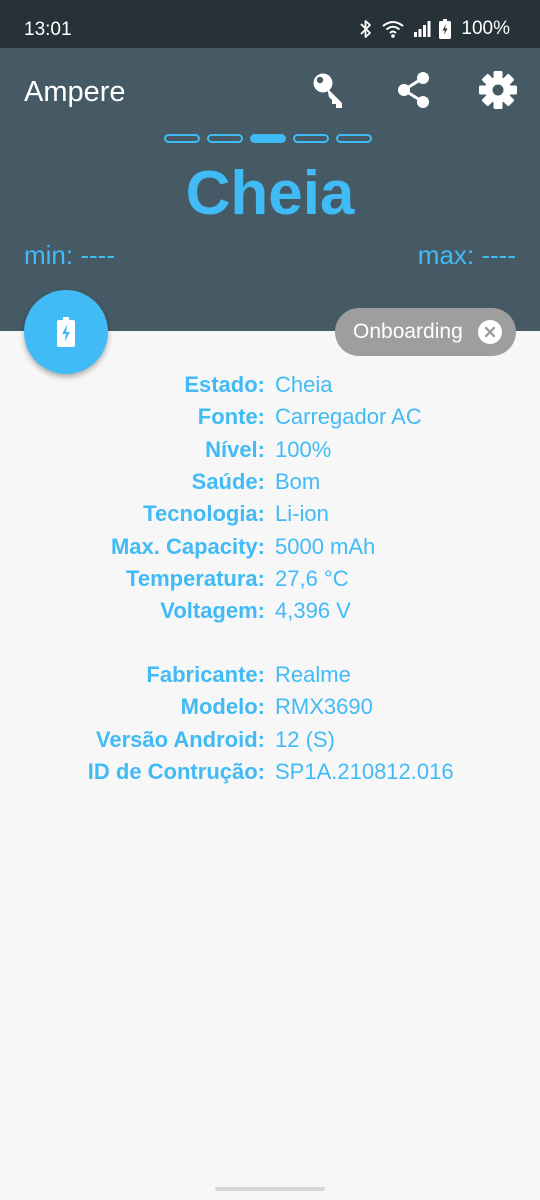 The image size is (540, 1200). I want to click on info-value: 12 (S), so click(305, 739).